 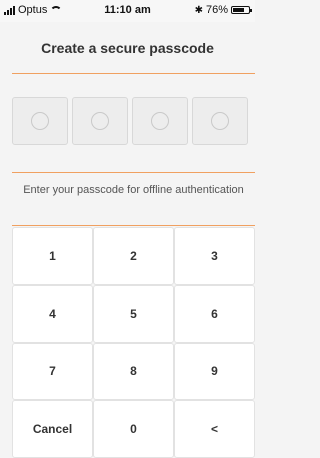 What do you see at coordinates (127, 48) in the screenshot?
I see `page-title: Create a secure passcode` at bounding box center [127, 48].